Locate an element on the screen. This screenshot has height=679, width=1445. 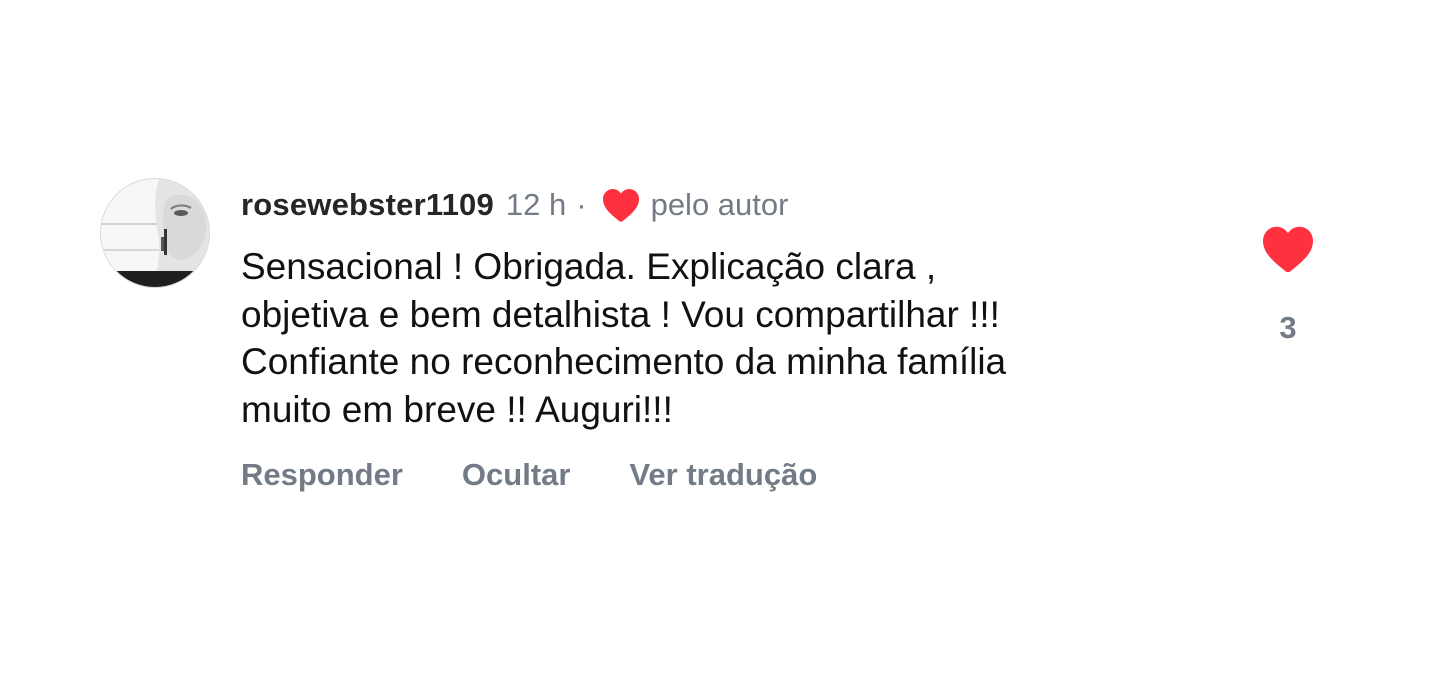
like-heart-icon is located at coordinates (1288, 249).